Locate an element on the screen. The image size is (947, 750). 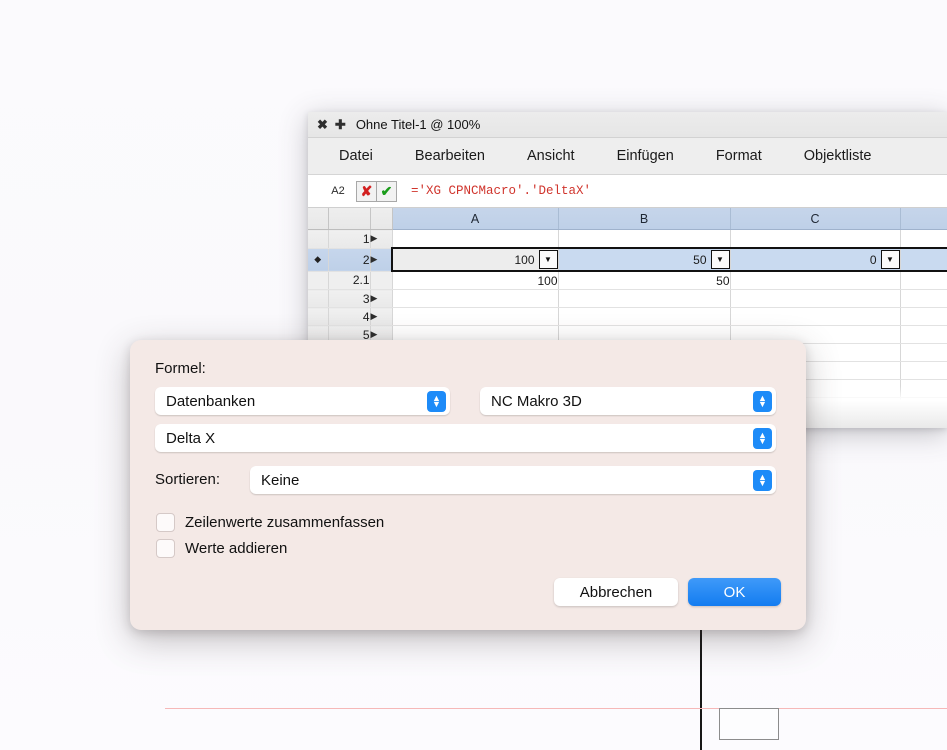
cell-a4 is located at coordinates (475, 316).